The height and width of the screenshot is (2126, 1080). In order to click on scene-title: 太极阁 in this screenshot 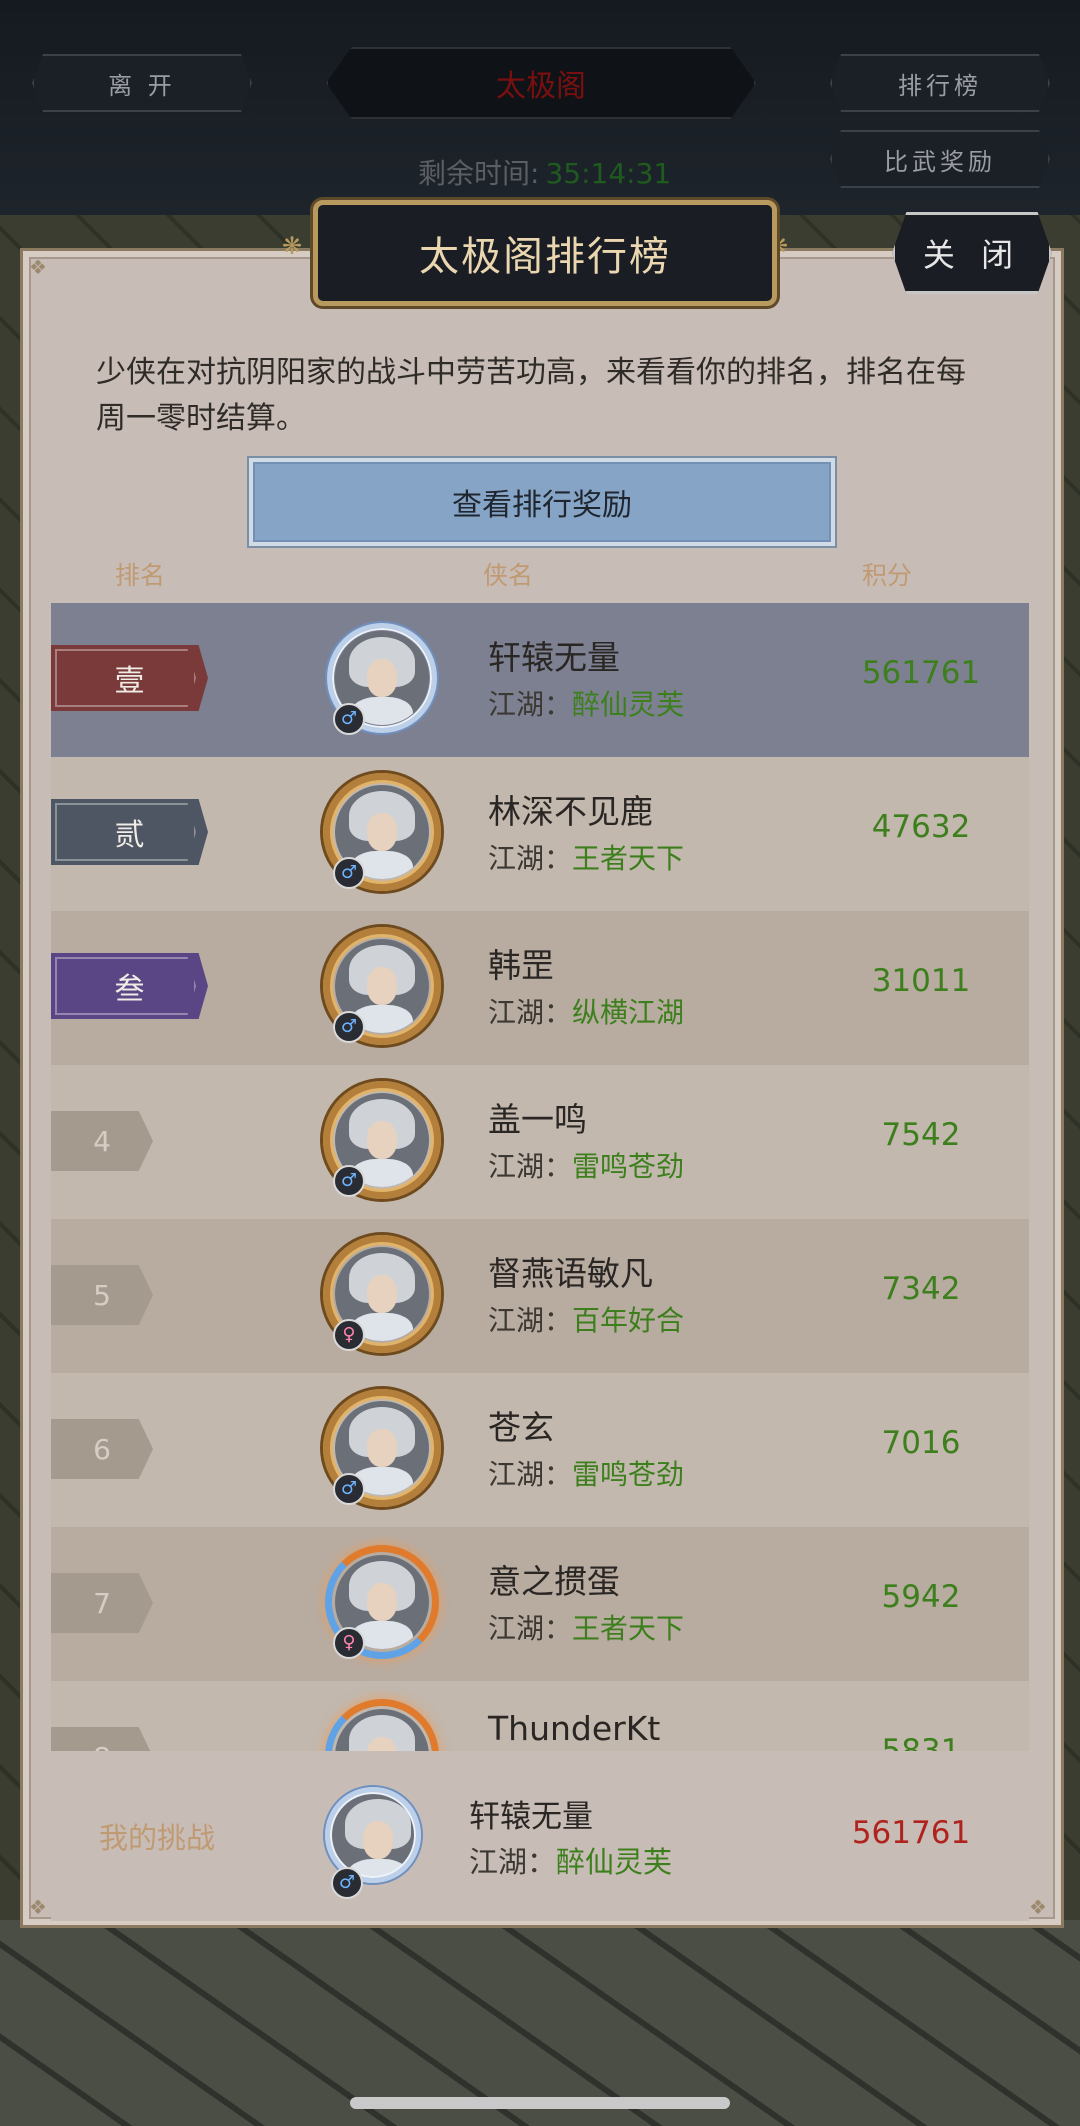, I will do `click(541, 83)`.